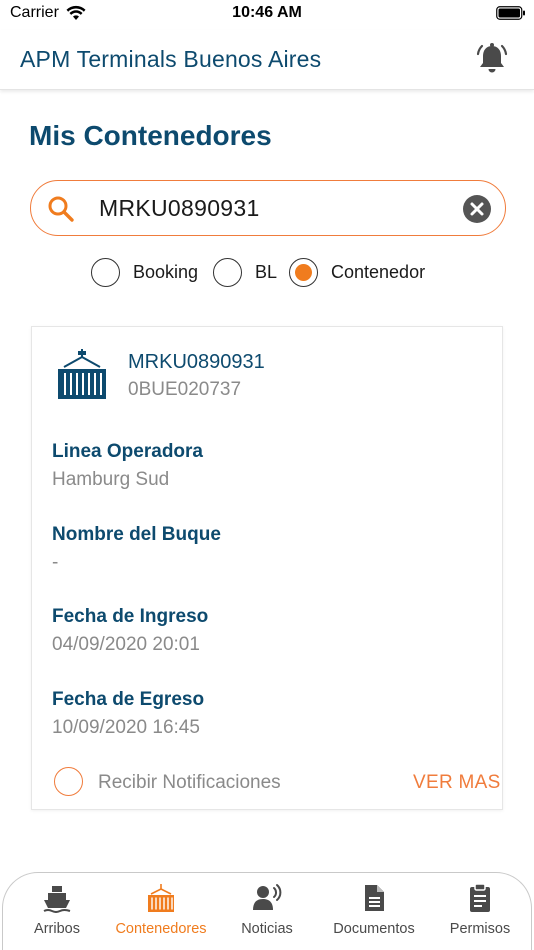 The width and height of the screenshot is (534, 950). I want to click on notifications-button, so click(492, 59).